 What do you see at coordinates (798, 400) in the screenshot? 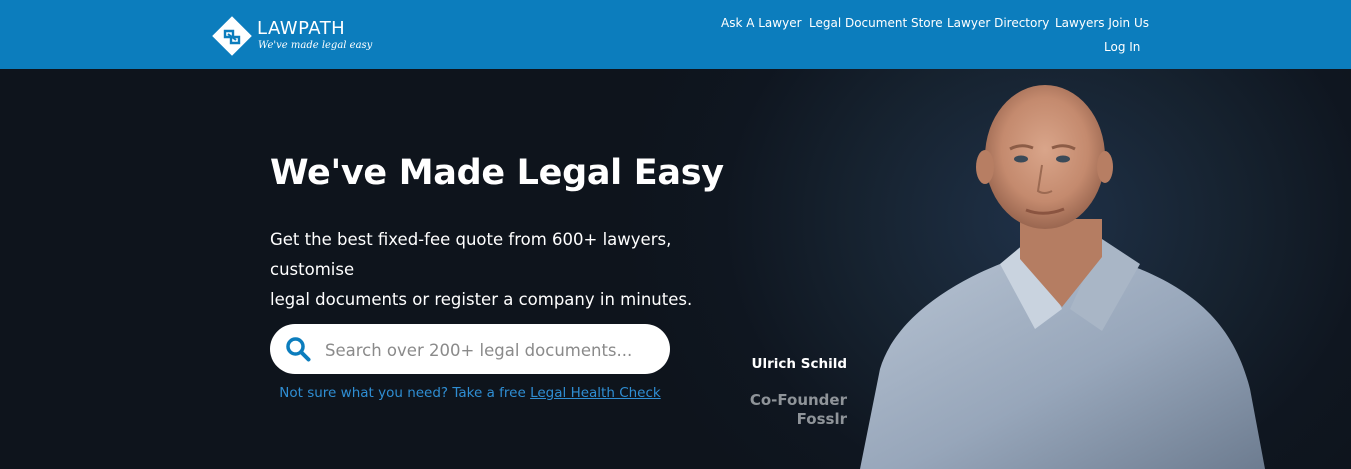
I see `testimonial-role: Co-Founder` at bounding box center [798, 400].